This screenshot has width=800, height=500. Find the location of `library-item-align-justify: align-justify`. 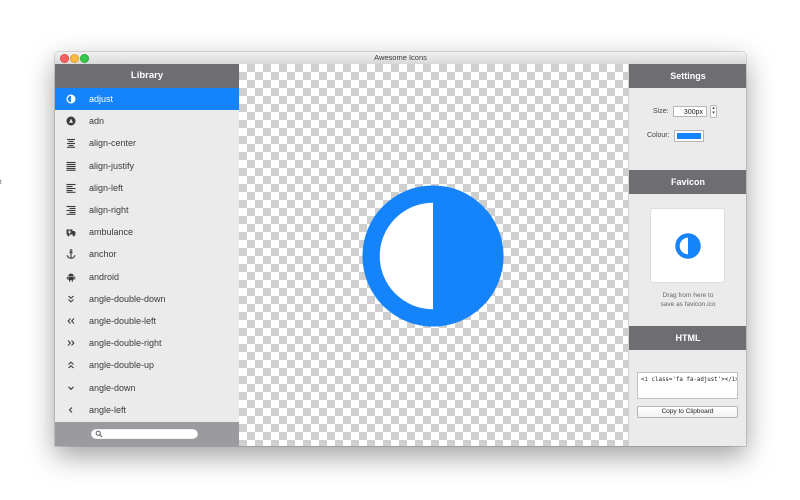

library-item-align-justify: align-justify is located at coordinates (147, 166).